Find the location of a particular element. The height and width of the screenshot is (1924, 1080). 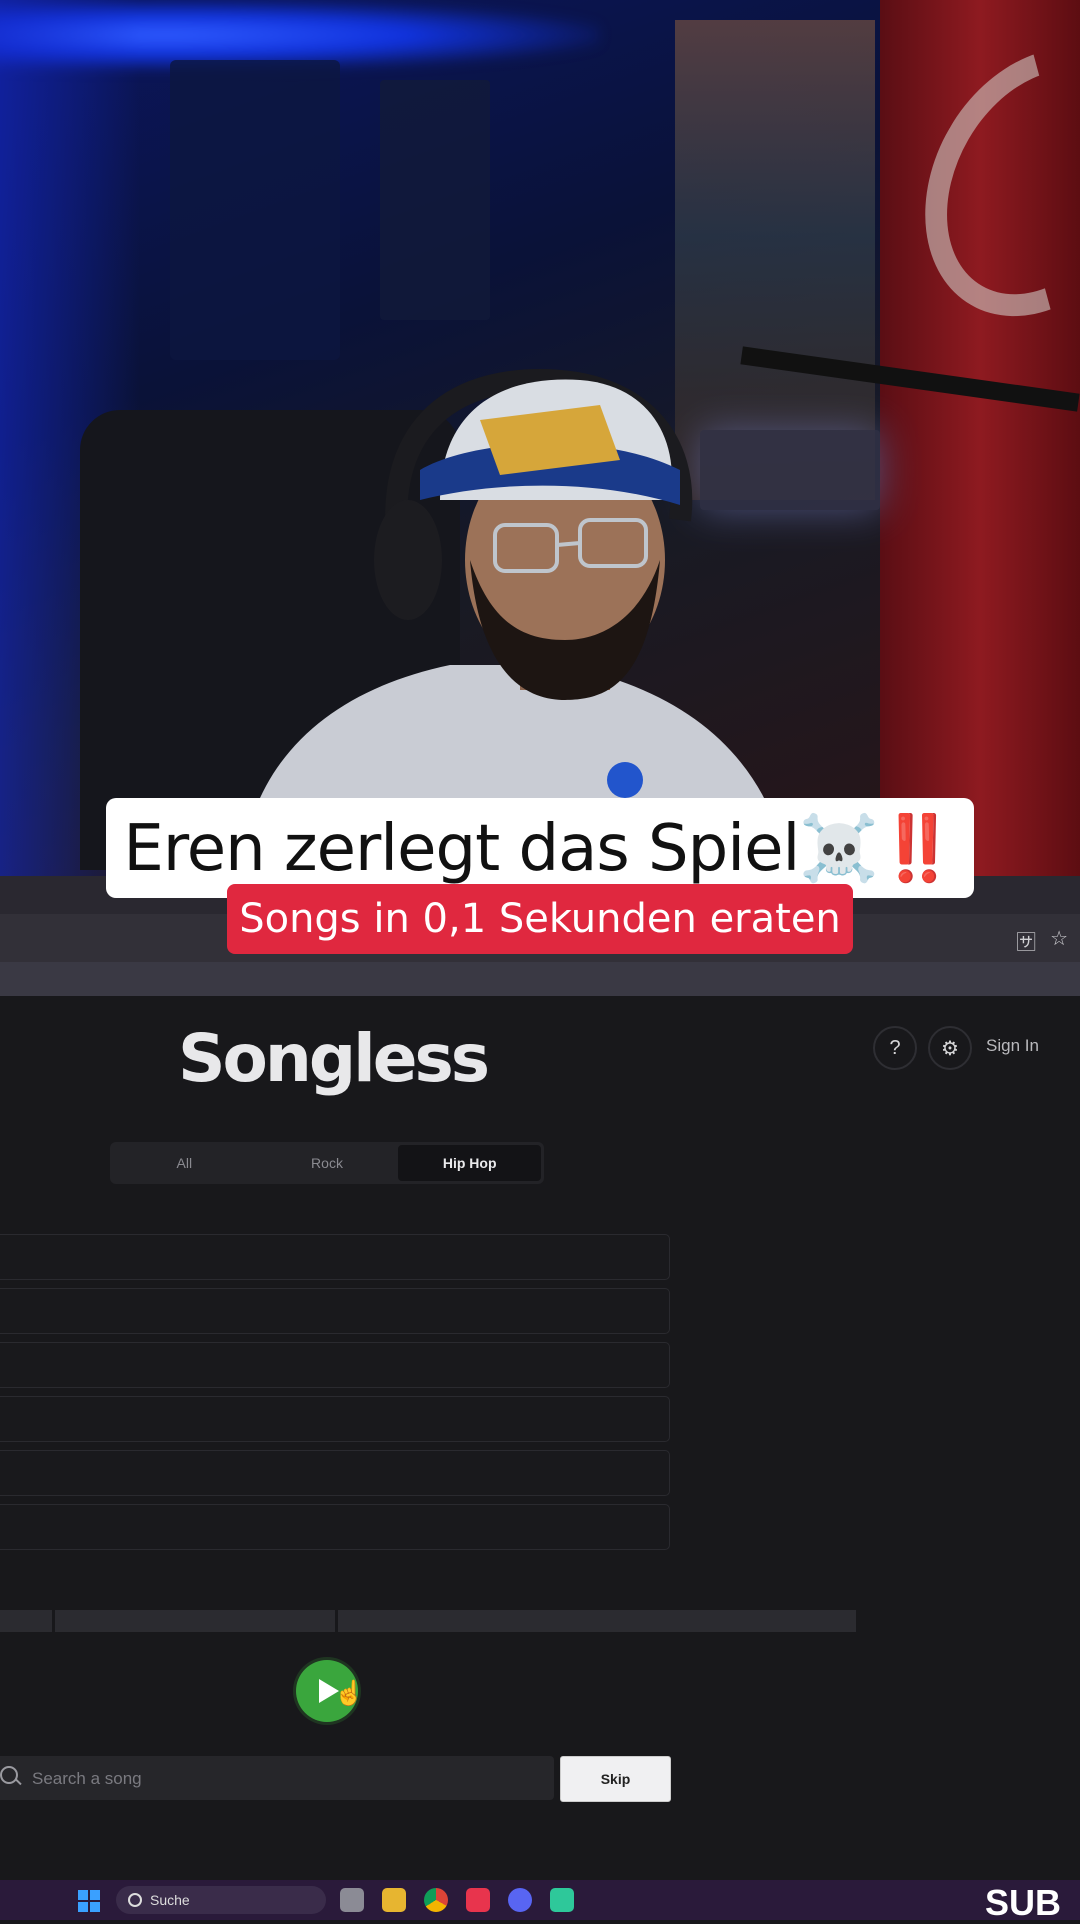

title-caption: Eren zerlegt das Spiel☠️‼️ is located at coordinates (540, 848).